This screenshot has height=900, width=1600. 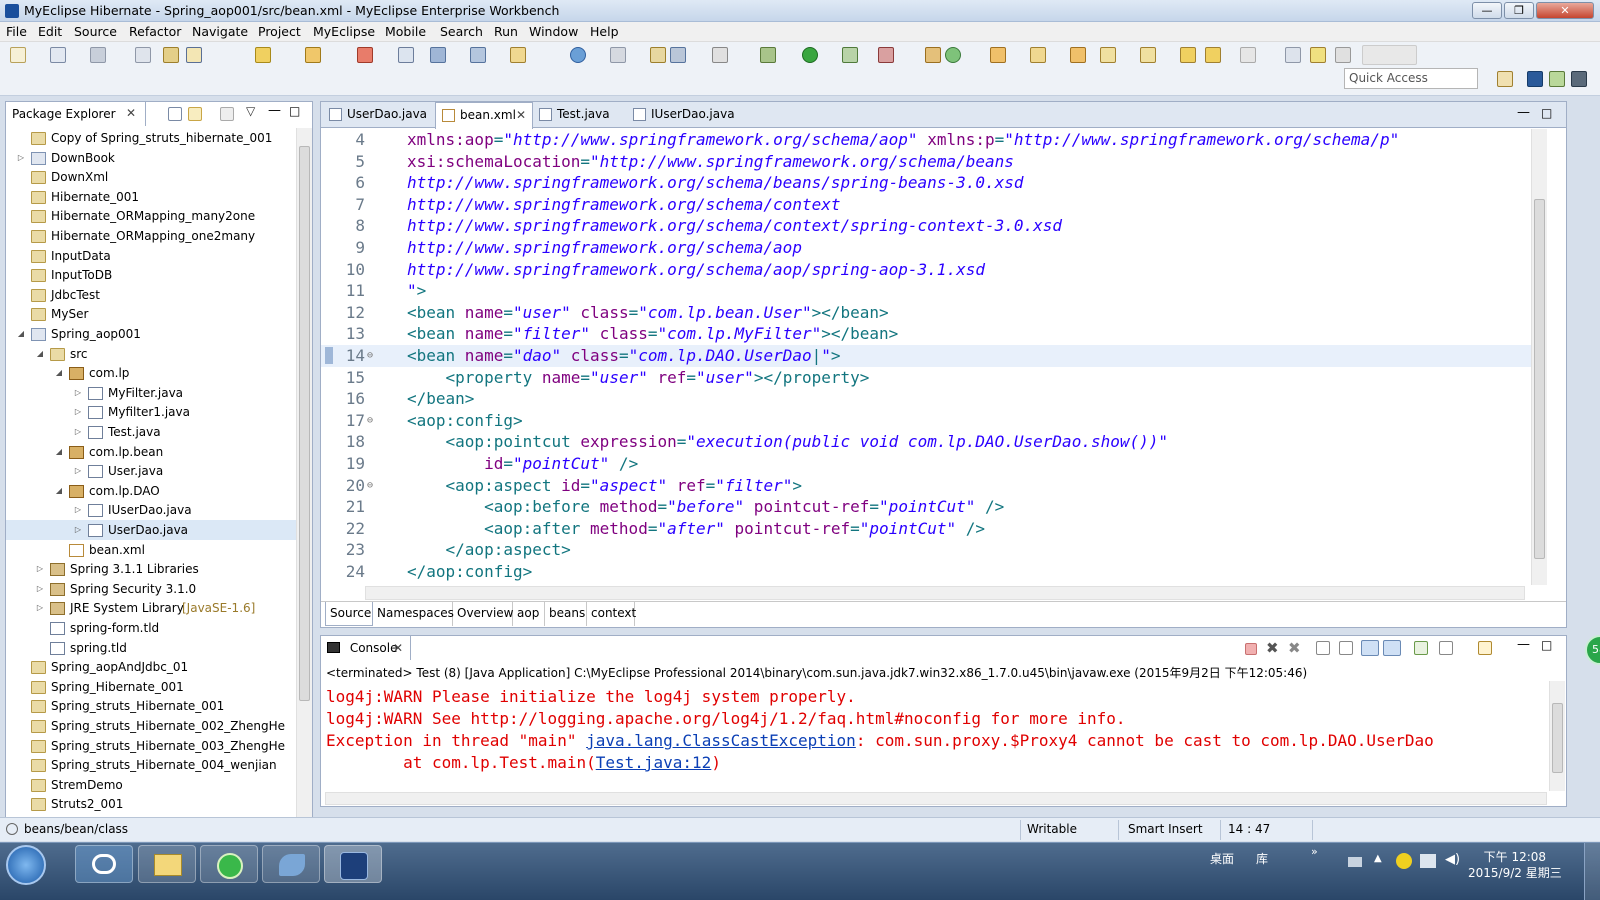 I want to click on menu-mobile: Mobile, so click(x=405, y=31).